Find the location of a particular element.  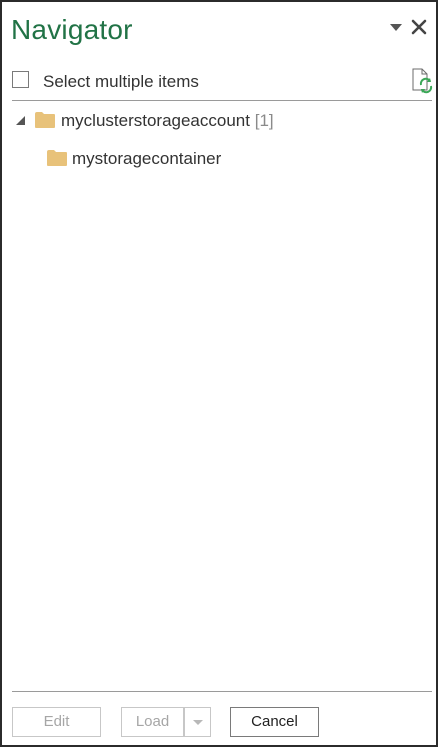

tree-node-count: [1] is located at coordinates (264, 120).